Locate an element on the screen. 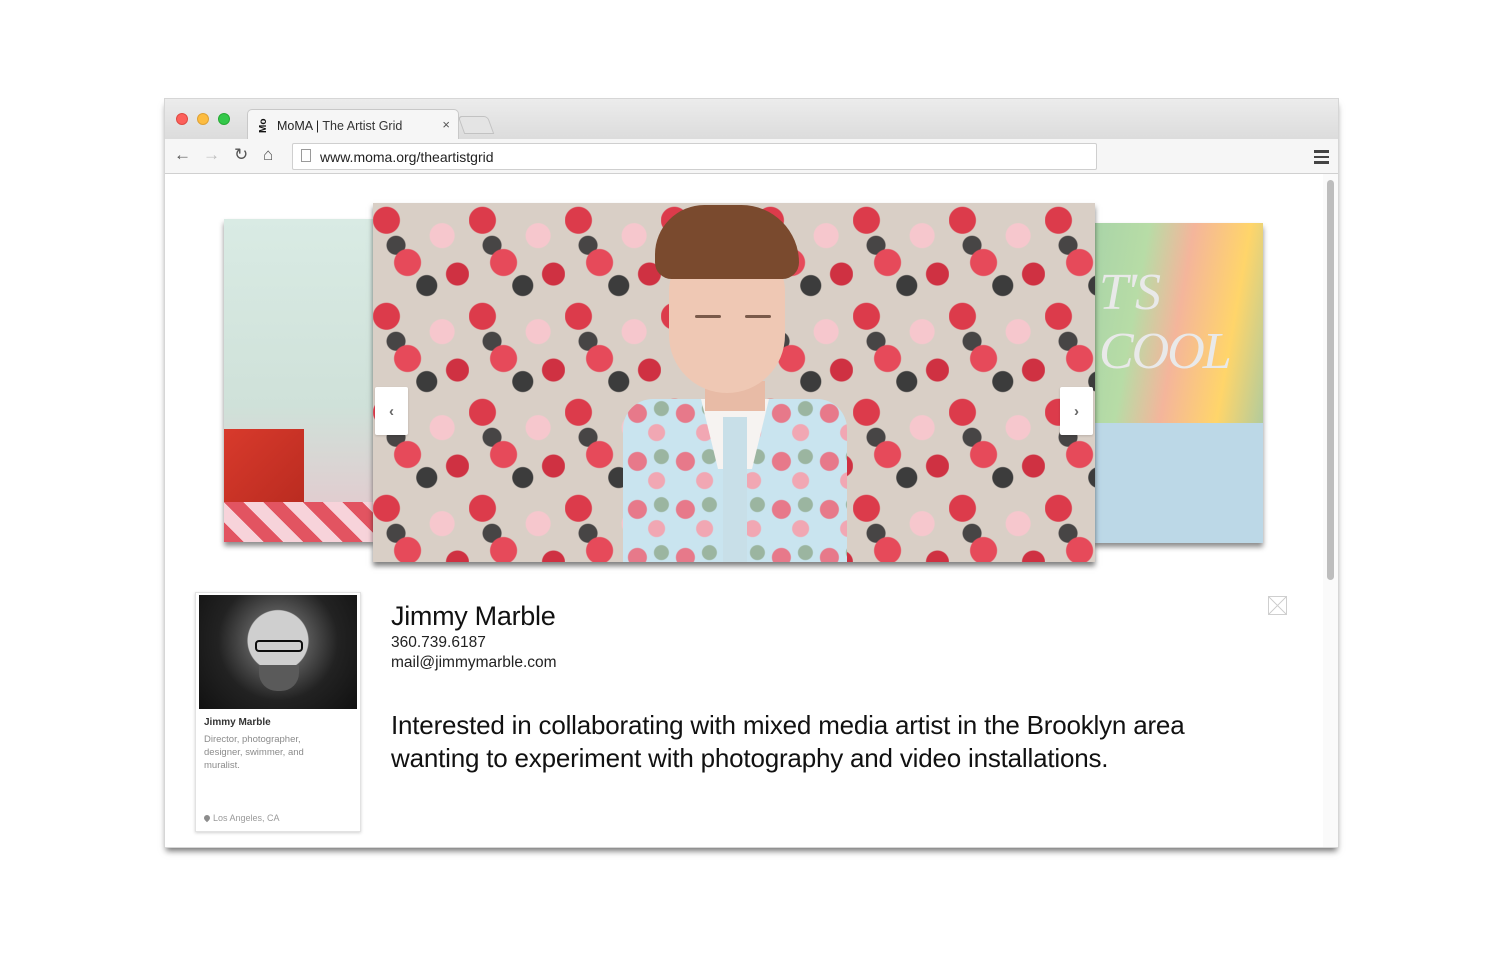 Image resolution: width=1500 pixels, height=971 pixels. new-tab-button is located at coordinates (476, 125).